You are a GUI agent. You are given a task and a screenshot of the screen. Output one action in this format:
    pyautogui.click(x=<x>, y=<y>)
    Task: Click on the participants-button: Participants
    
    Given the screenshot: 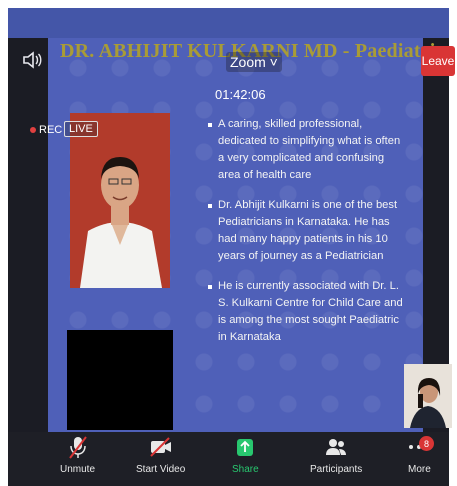 What is the action you would take?
    pyautogui.click(x=336, y=453)
    